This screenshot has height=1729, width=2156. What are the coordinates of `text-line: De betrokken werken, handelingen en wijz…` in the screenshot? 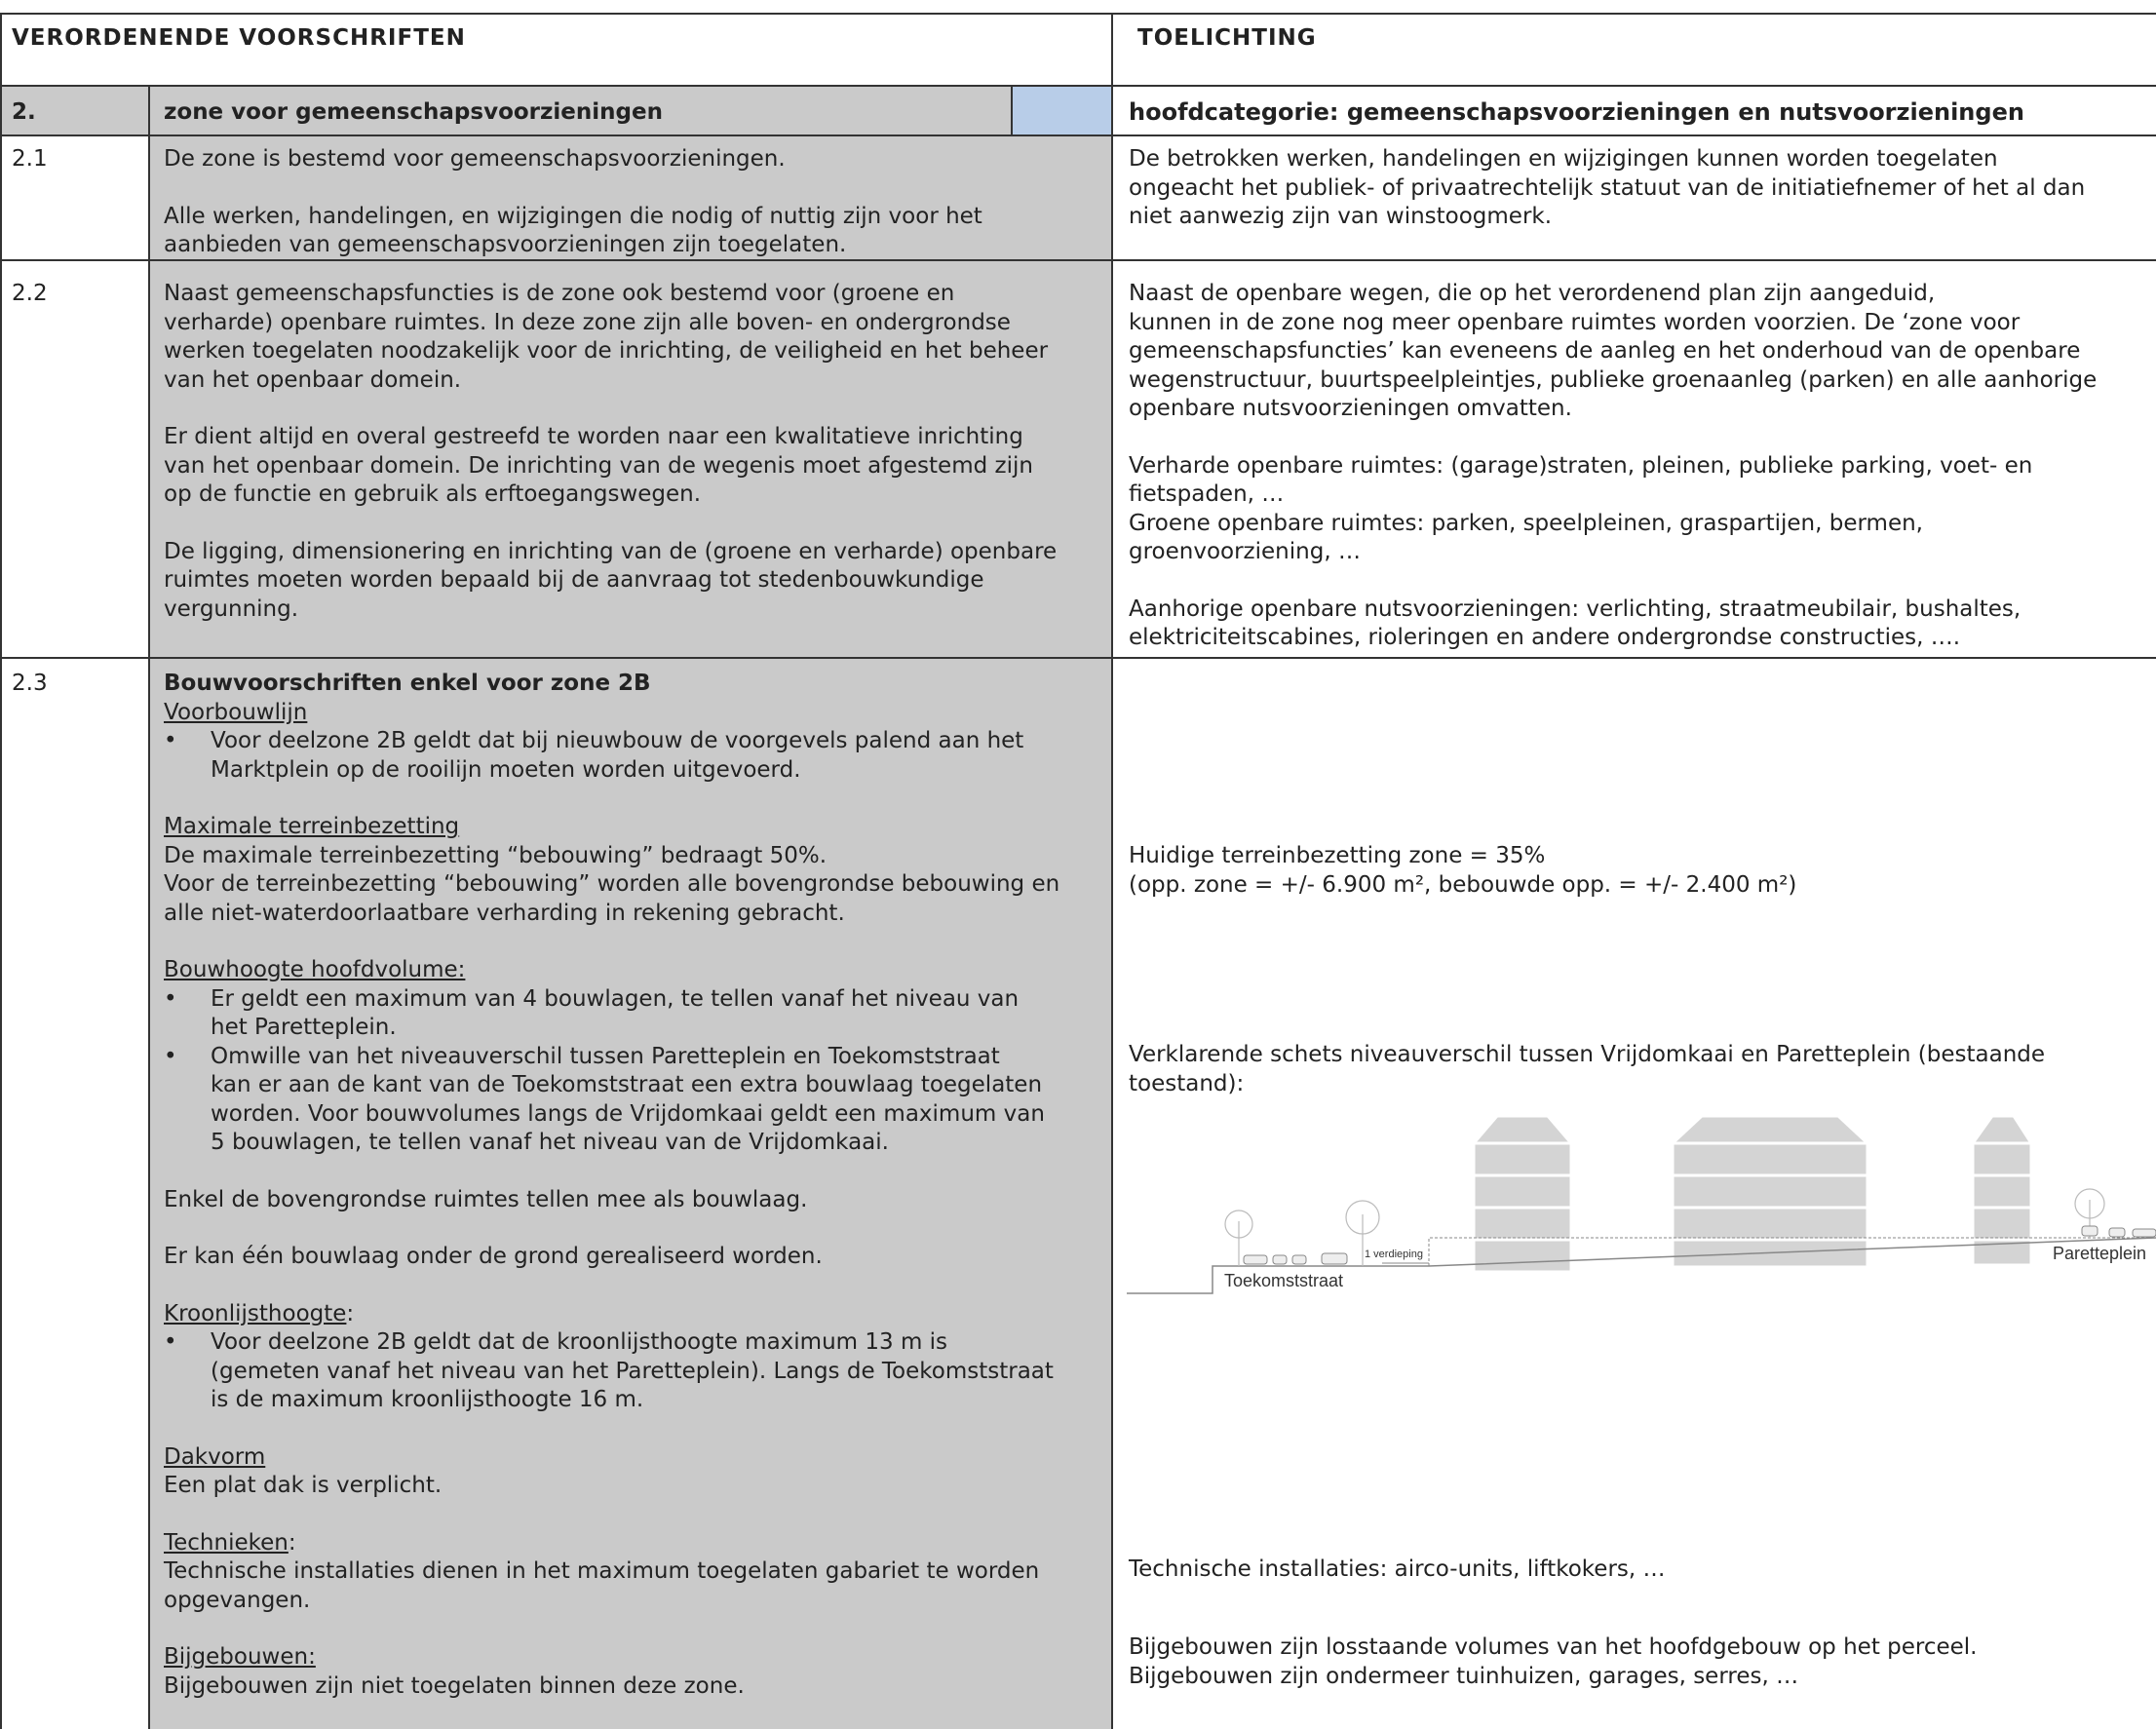 It's located at (1563, 159).